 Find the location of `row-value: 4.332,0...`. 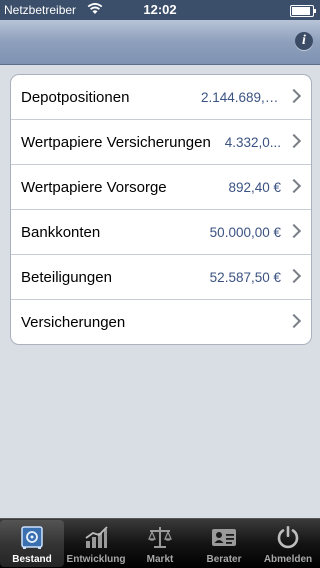

row-value: 4.332,0... is located at coordinates (252, 142).